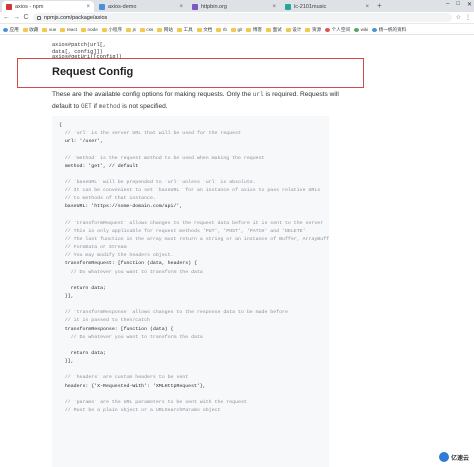  Describe the element at coordinates (76, 17) in the screenshot. I see `url-text: npmjs.com/package/axios` at that location.